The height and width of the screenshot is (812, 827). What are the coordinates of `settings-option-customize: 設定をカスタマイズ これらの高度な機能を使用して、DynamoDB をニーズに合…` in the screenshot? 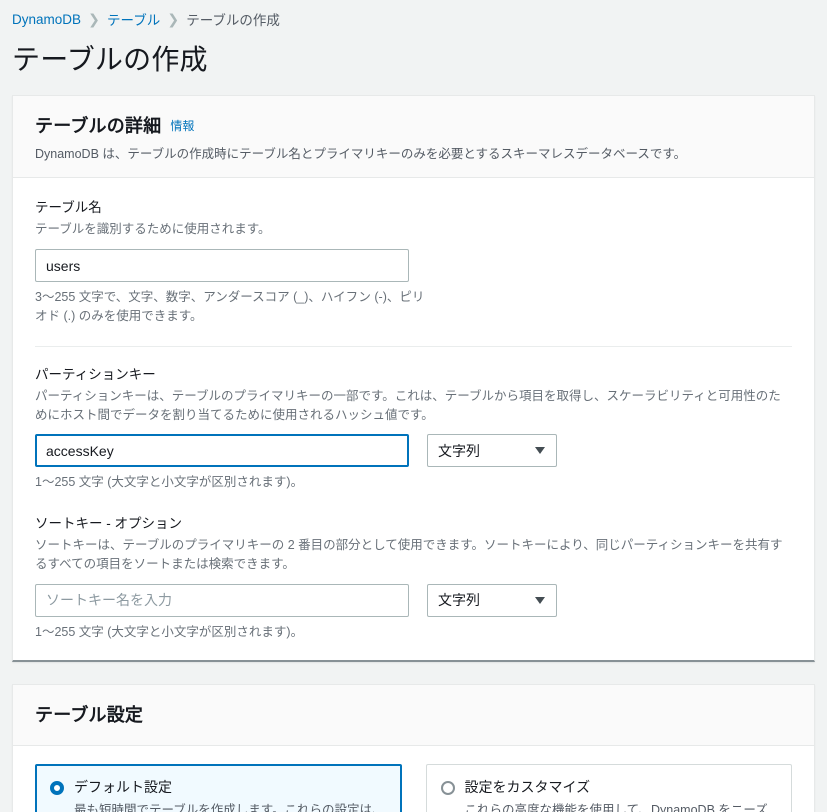 It's located at (608, 787).